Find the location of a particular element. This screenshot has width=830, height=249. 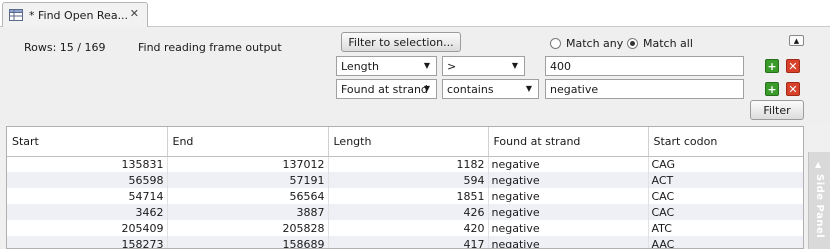

cell-start: 135831 is located at coordinates (87, 164).